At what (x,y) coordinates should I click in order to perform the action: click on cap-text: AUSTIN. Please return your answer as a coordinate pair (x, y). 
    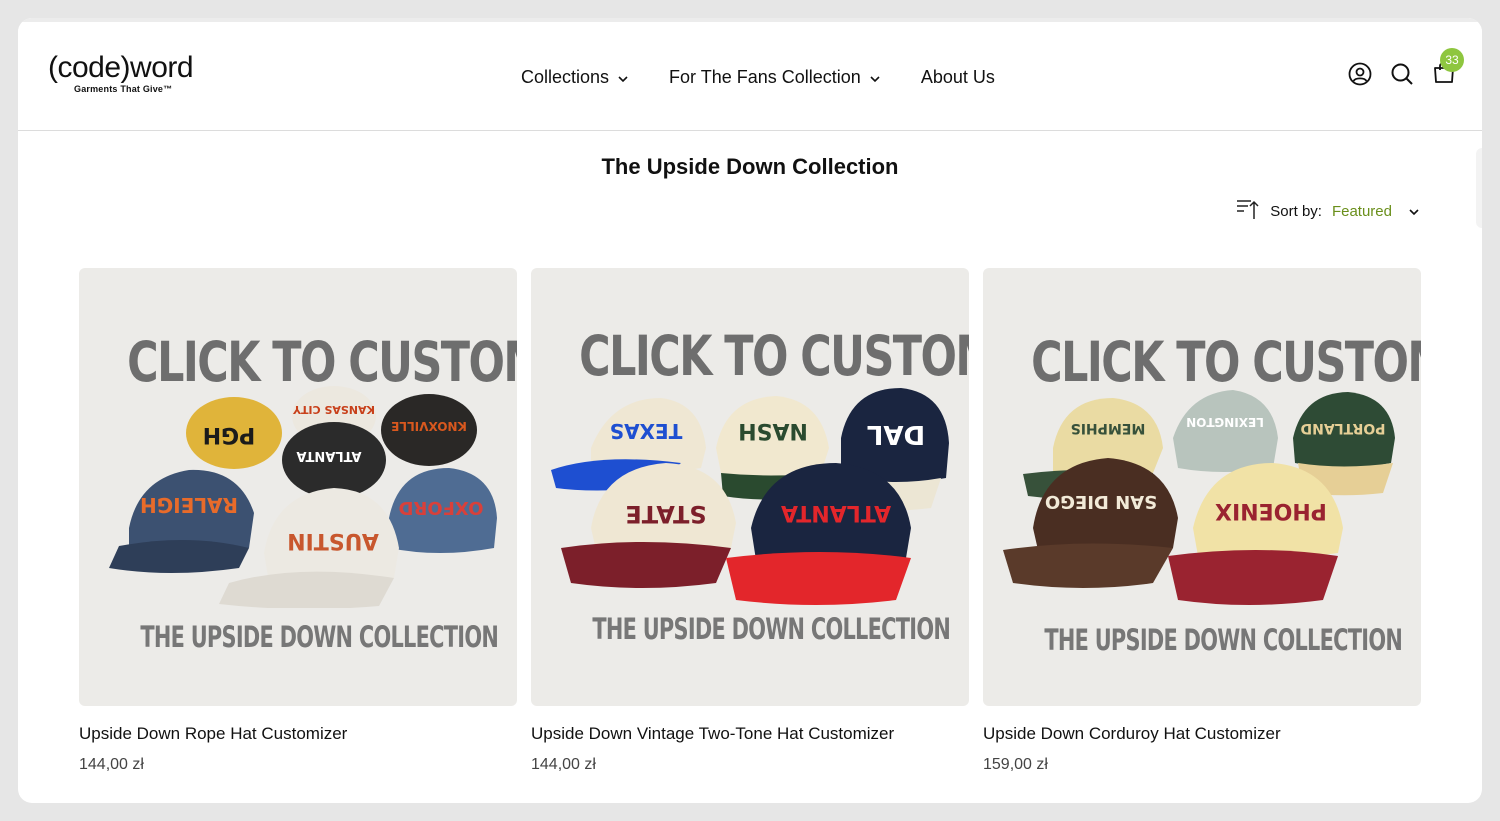
    Looking at the image, I should click on (333, 540).